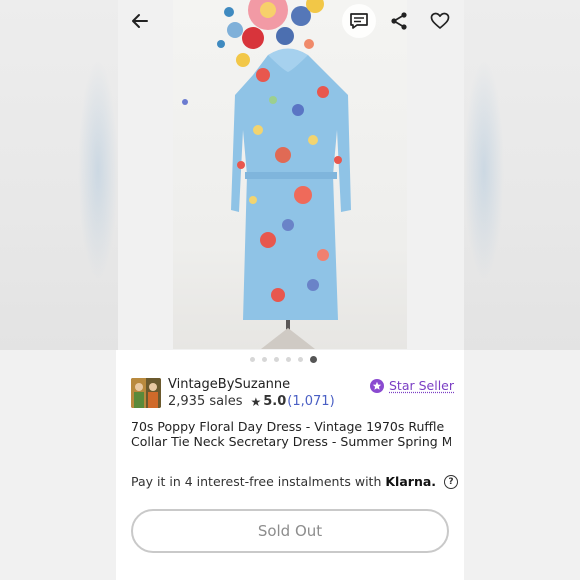 The height and width of the screenshot is (580, 580). Describe the element at coordinates (377, 385) in the screenshot. I see `star-seller-icon` at that location.